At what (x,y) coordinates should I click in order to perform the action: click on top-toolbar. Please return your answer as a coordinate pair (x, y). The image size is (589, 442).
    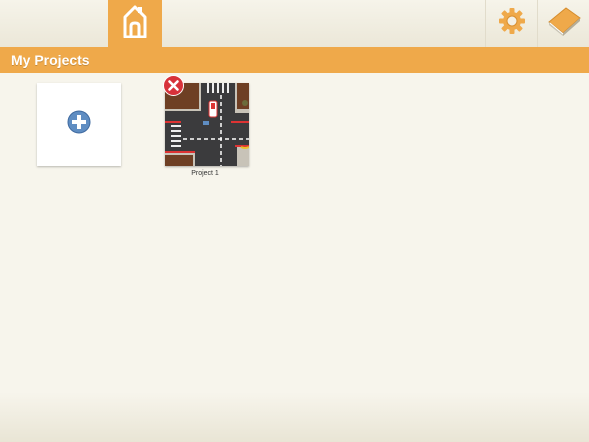
    Looking at the image, I should click on (294, 23).